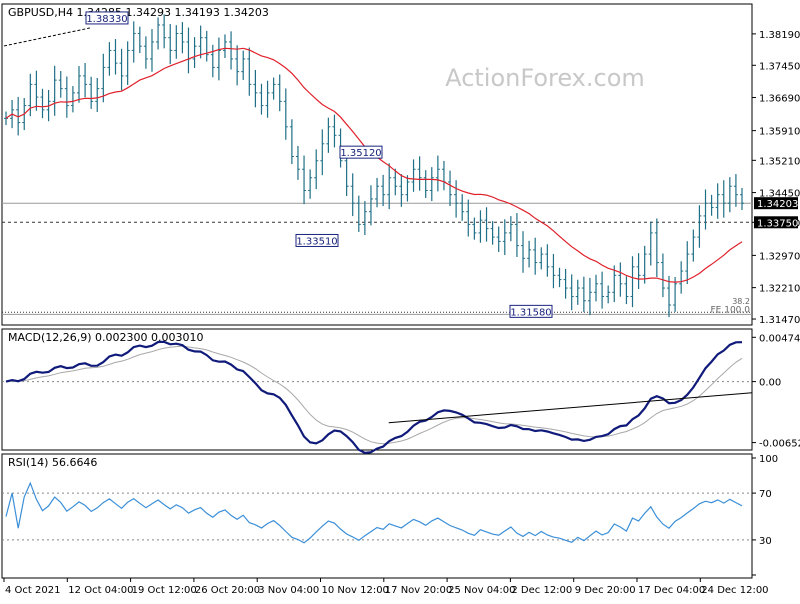 This screenshot has height=604, width=800. What do you see at coordinates (374, 512) in the screenshot?
I see `rsi-line` at bounding box center [374, 512].